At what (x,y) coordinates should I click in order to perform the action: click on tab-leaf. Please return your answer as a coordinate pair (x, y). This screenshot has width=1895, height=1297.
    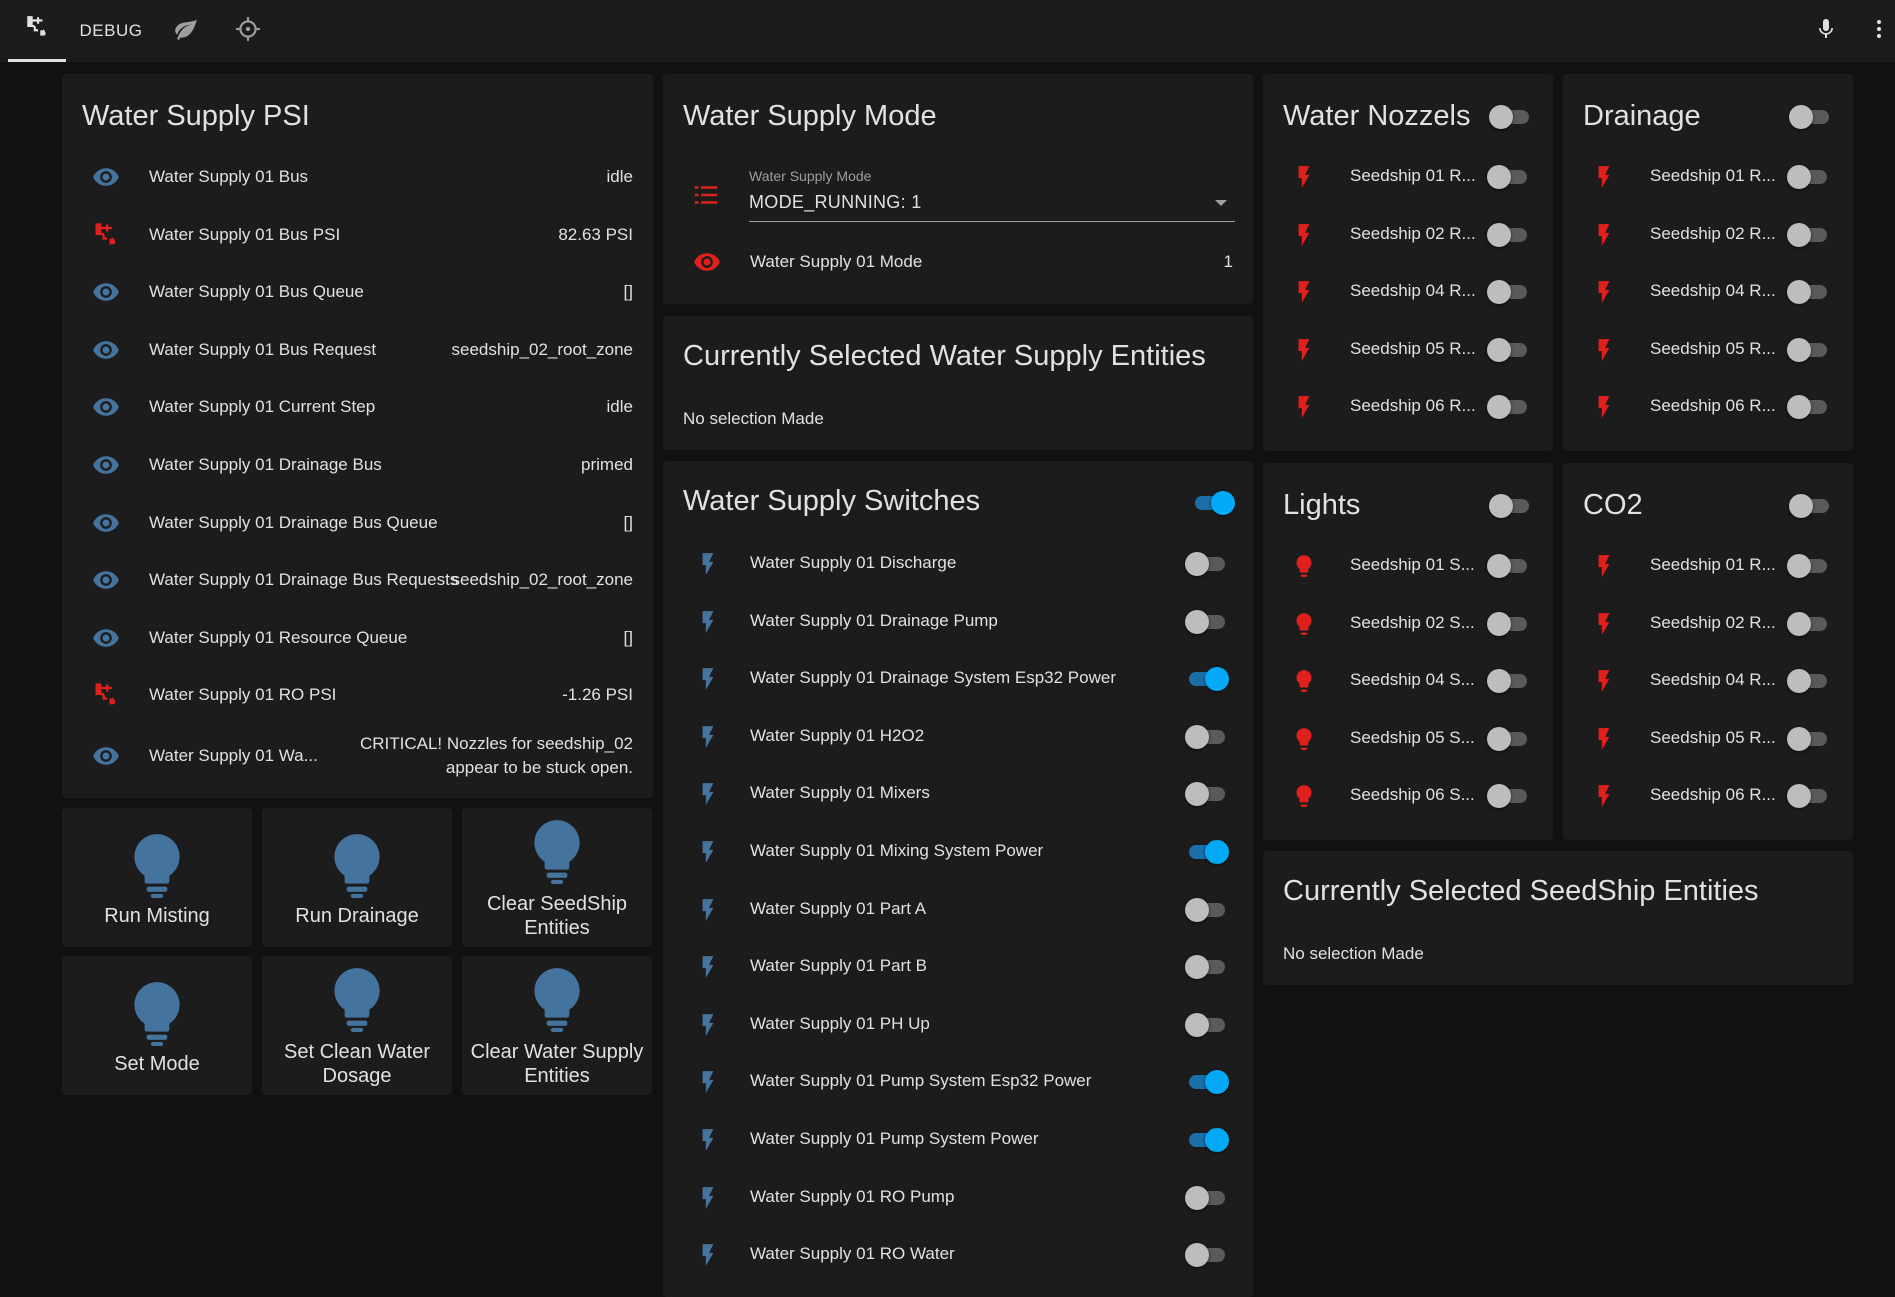
    Looking at the image, I should click on (186, 31).